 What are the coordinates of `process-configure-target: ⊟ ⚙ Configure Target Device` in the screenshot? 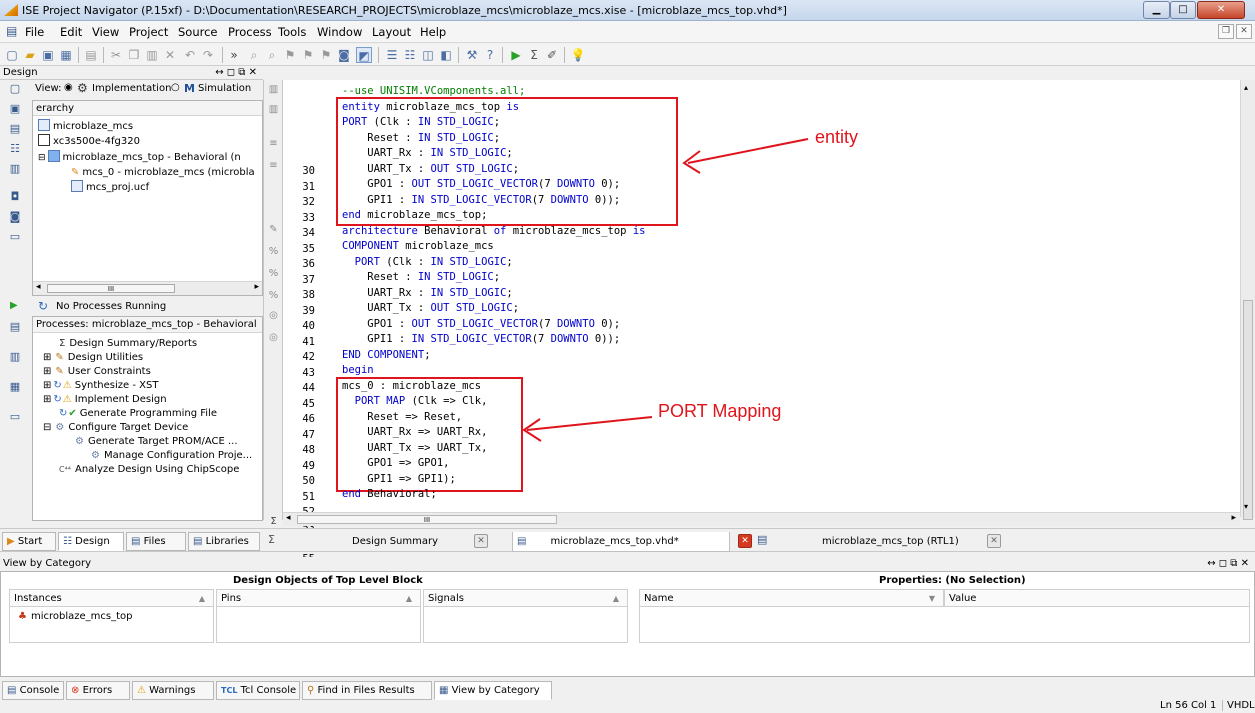 It's located at (115, 428).